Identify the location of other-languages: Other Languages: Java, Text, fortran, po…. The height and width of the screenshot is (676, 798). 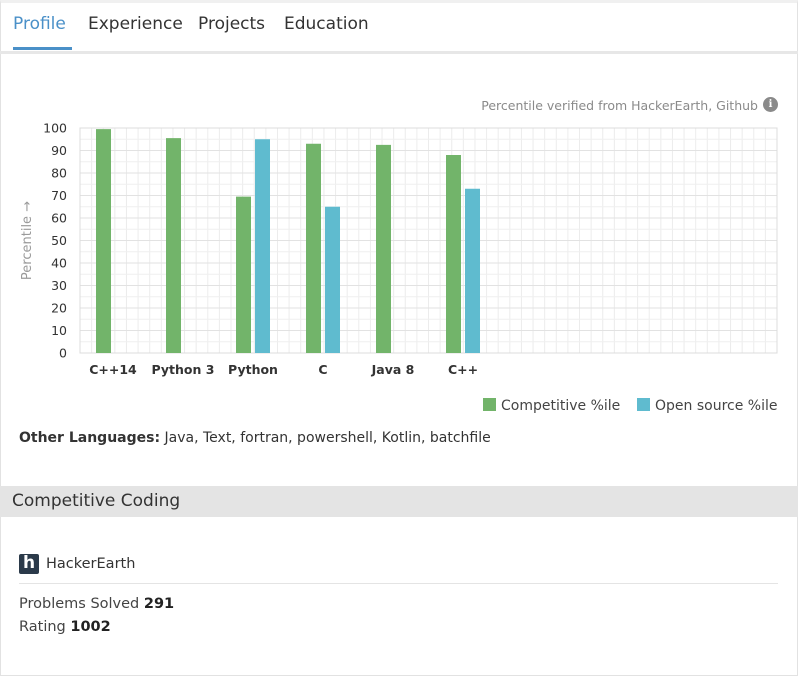
(255, 438).